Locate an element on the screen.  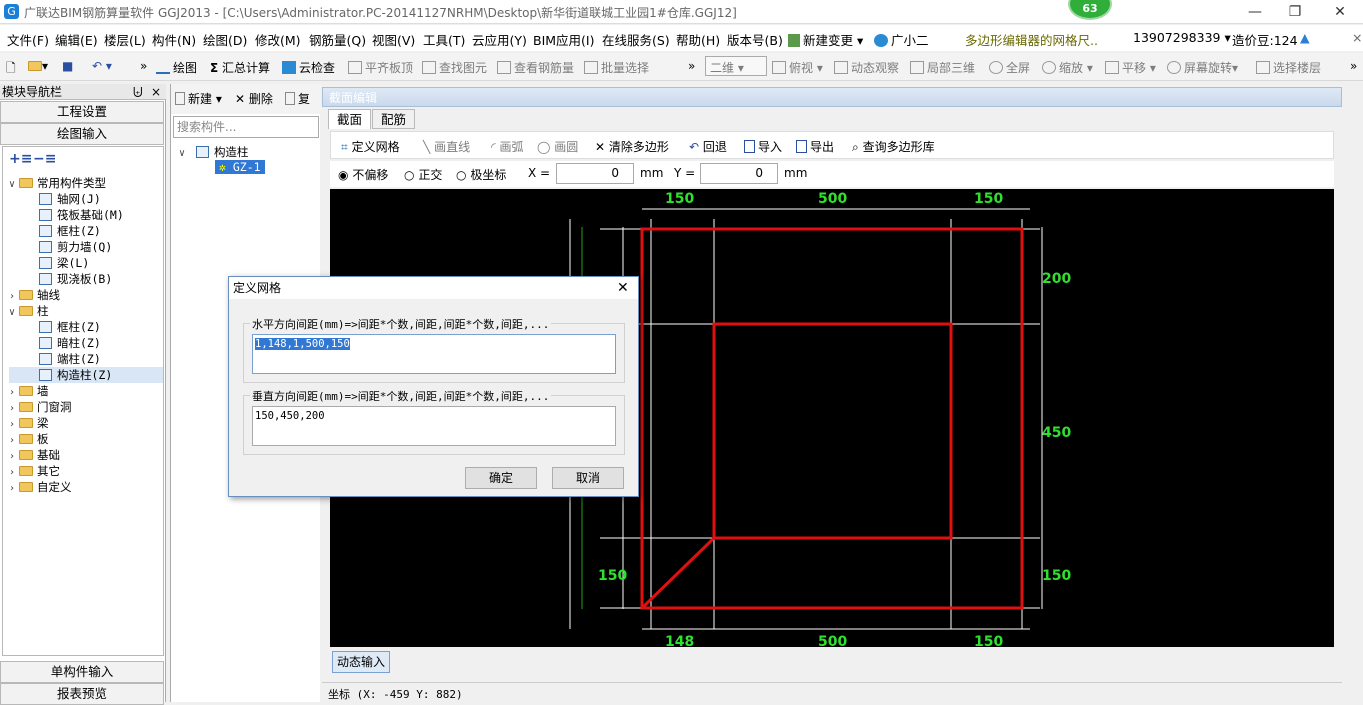
new-change-button: 新建变更 ▾ is located at coordinates (825, 39).